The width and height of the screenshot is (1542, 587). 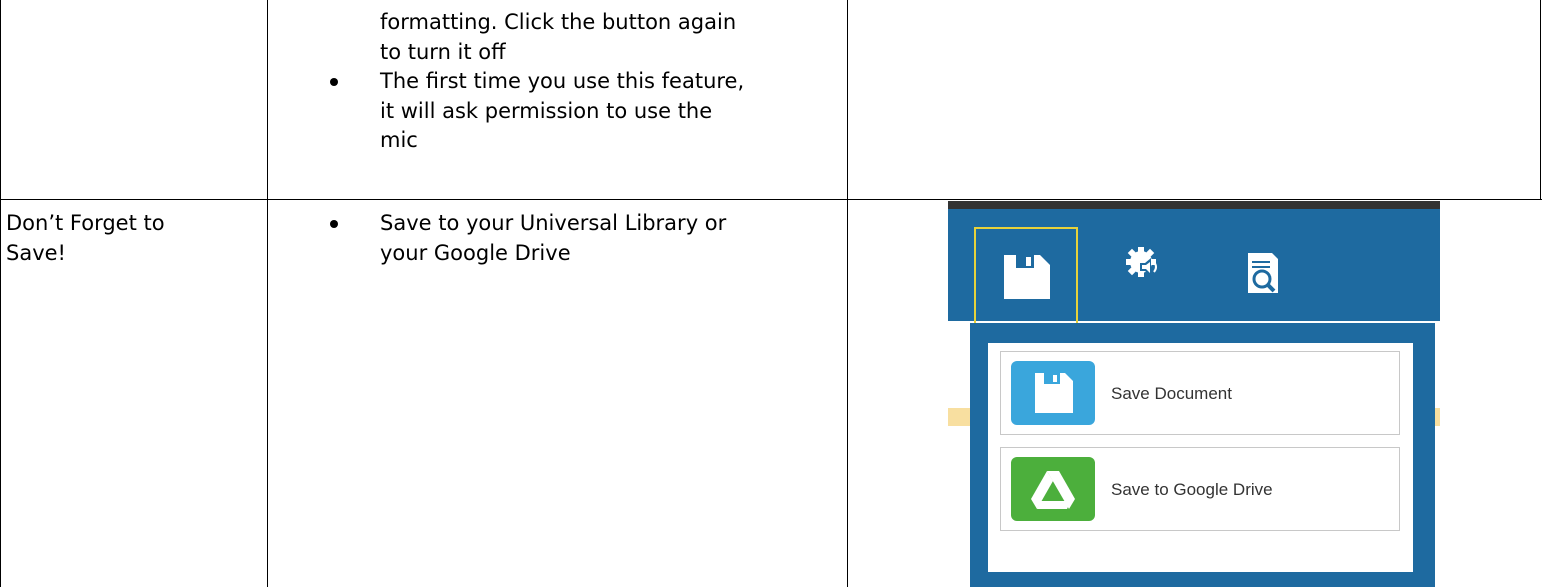 I want to click on table-border-col1, so click(x=267, y=293).